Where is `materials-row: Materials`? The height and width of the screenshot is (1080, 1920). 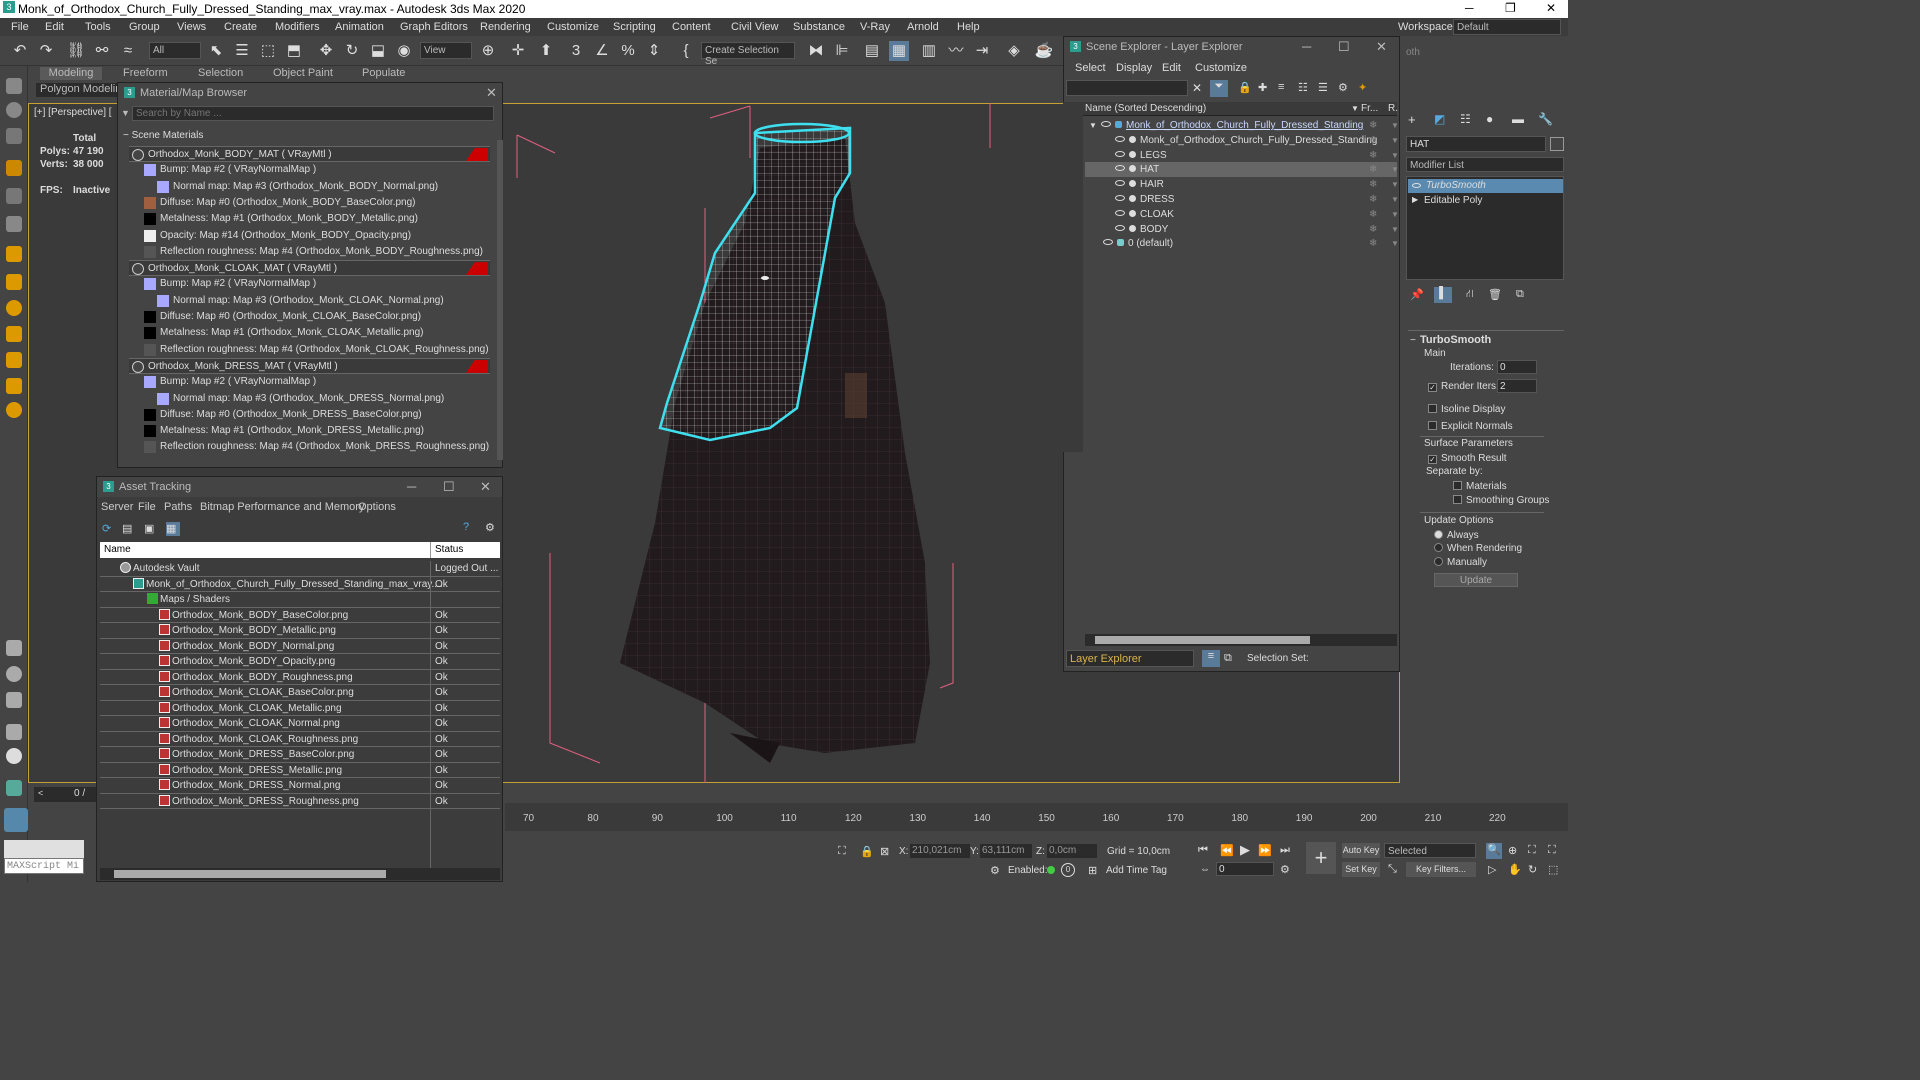 materials-row: Materials is located at coordinates (1480, 486).